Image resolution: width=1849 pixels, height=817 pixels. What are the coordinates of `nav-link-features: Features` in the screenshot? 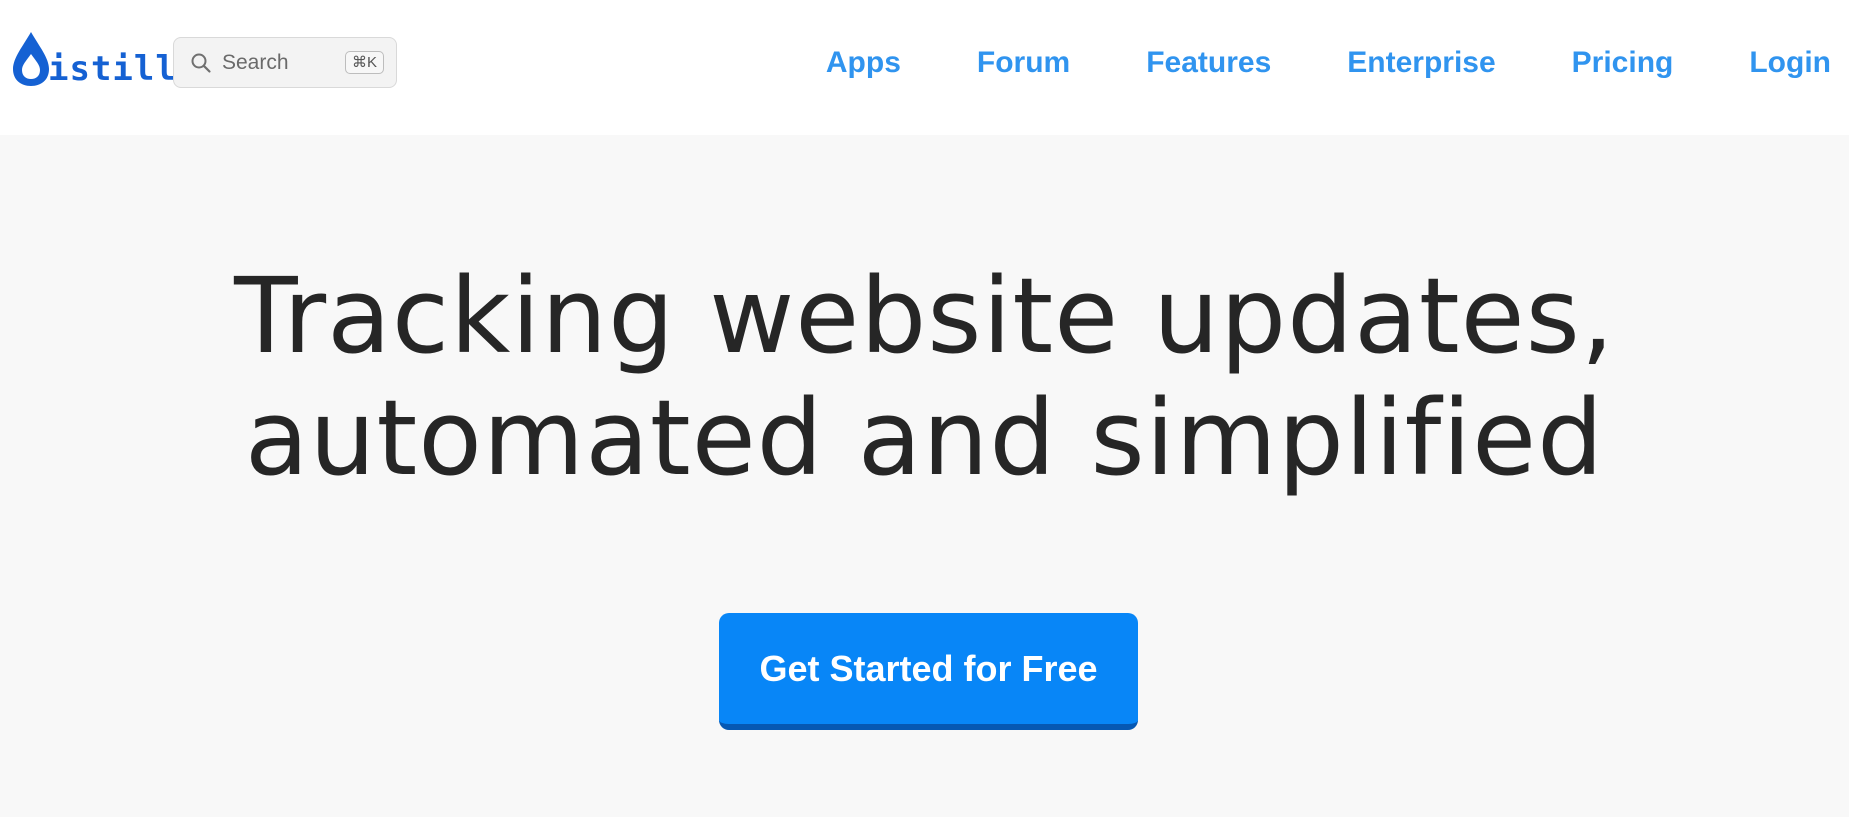 It's located at (1208, 63).